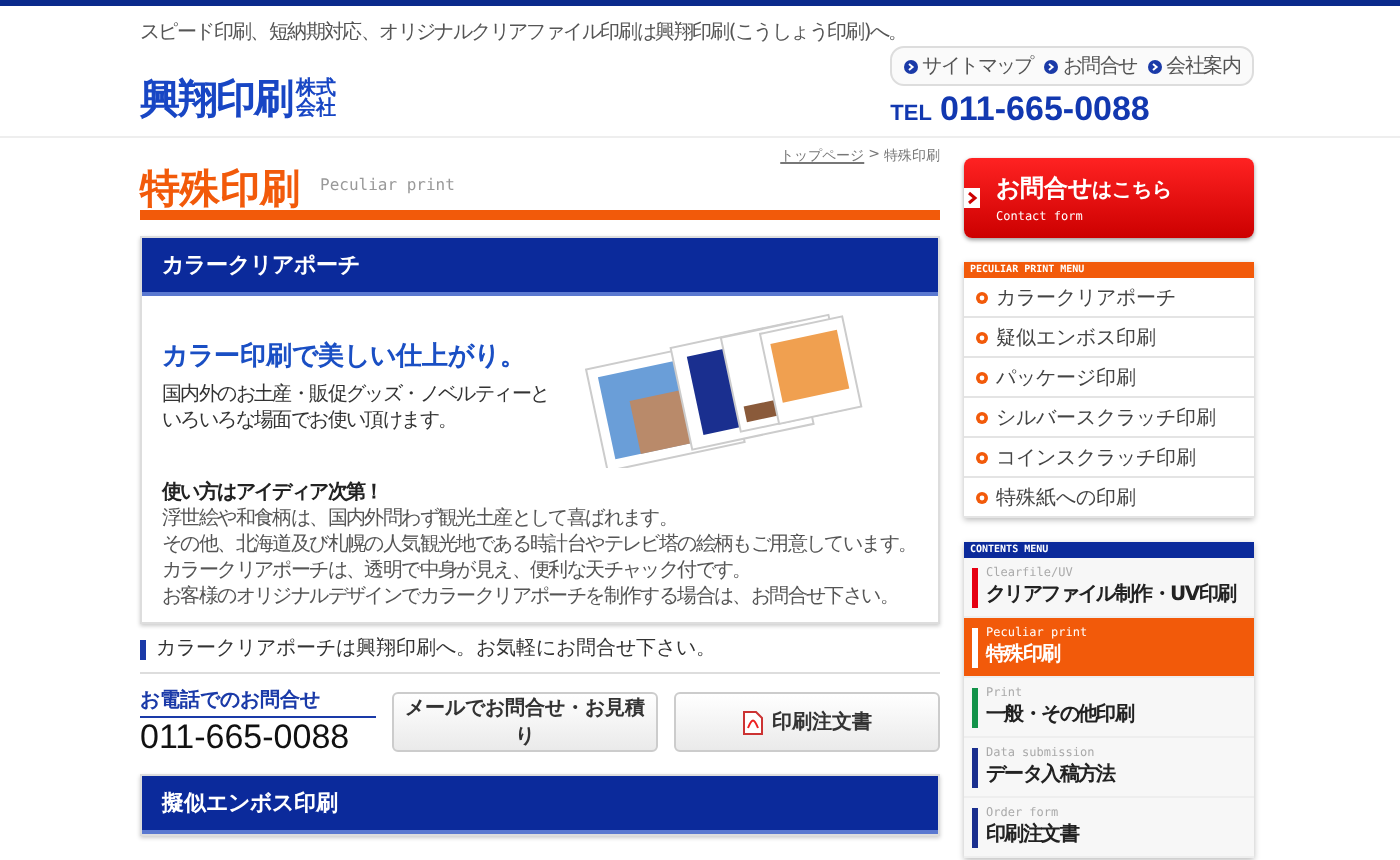 The image size is (1400, 860). Describe the element at coordinates (345, 356) in the screenshot. I see `headline: カラー印刷で美しい仕上がり。` at that location.